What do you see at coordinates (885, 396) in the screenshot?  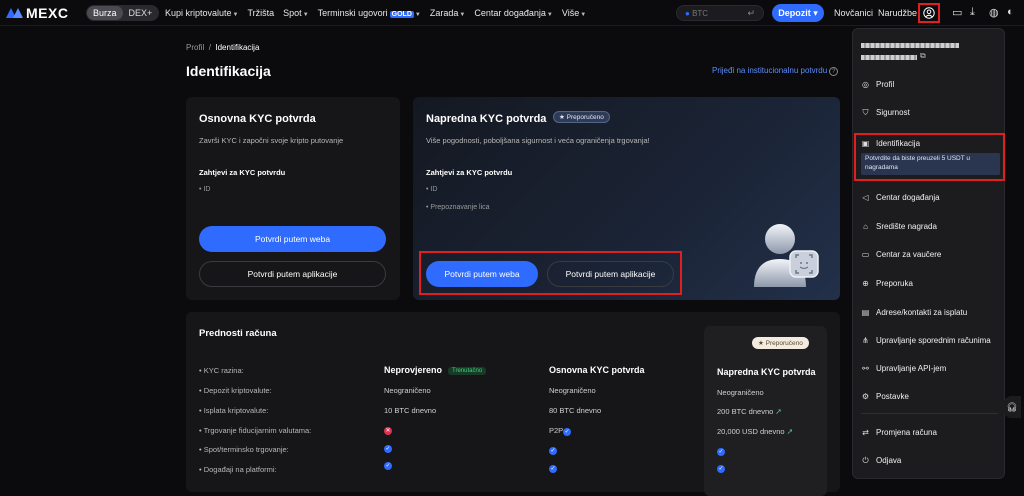 I see `menu-item-settings: ⚙ Postavke` at bounding box center [885, 396].